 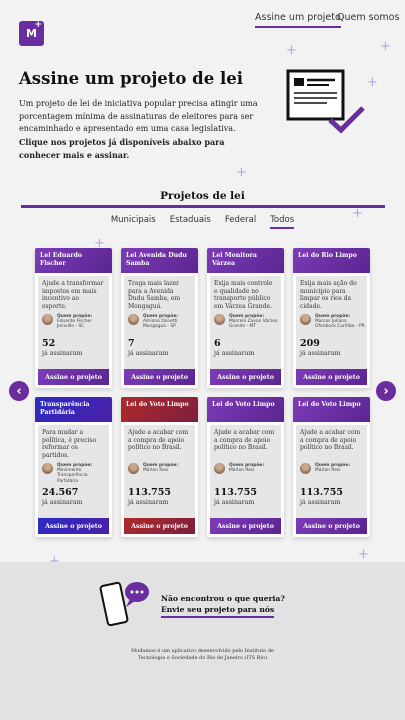 I want to click on author-name: Marcos Juliano Ofenbock Curitiba - PR, so click(x=340, y=324).